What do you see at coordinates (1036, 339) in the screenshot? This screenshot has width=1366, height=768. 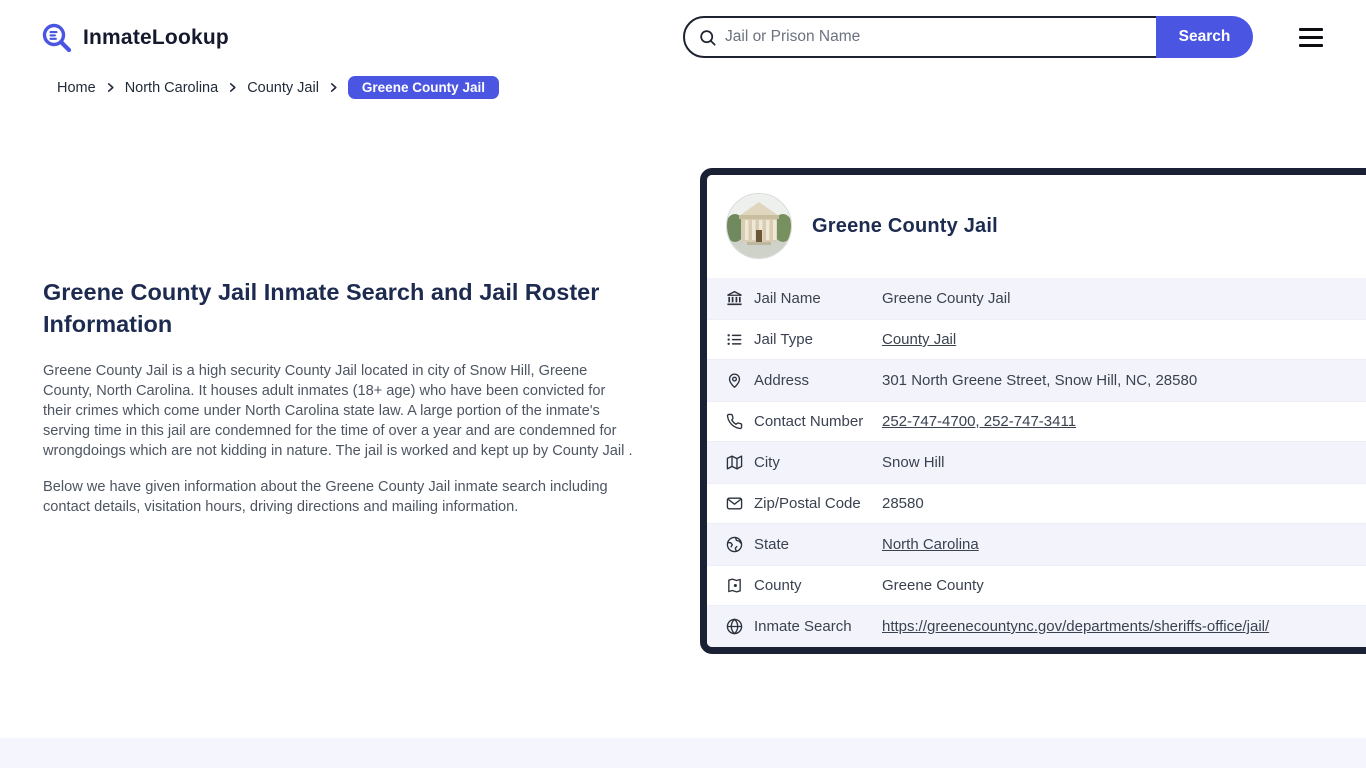 I see `table-row-jail-type: Jail Type County Jail` at bounding box center [1036, 339].